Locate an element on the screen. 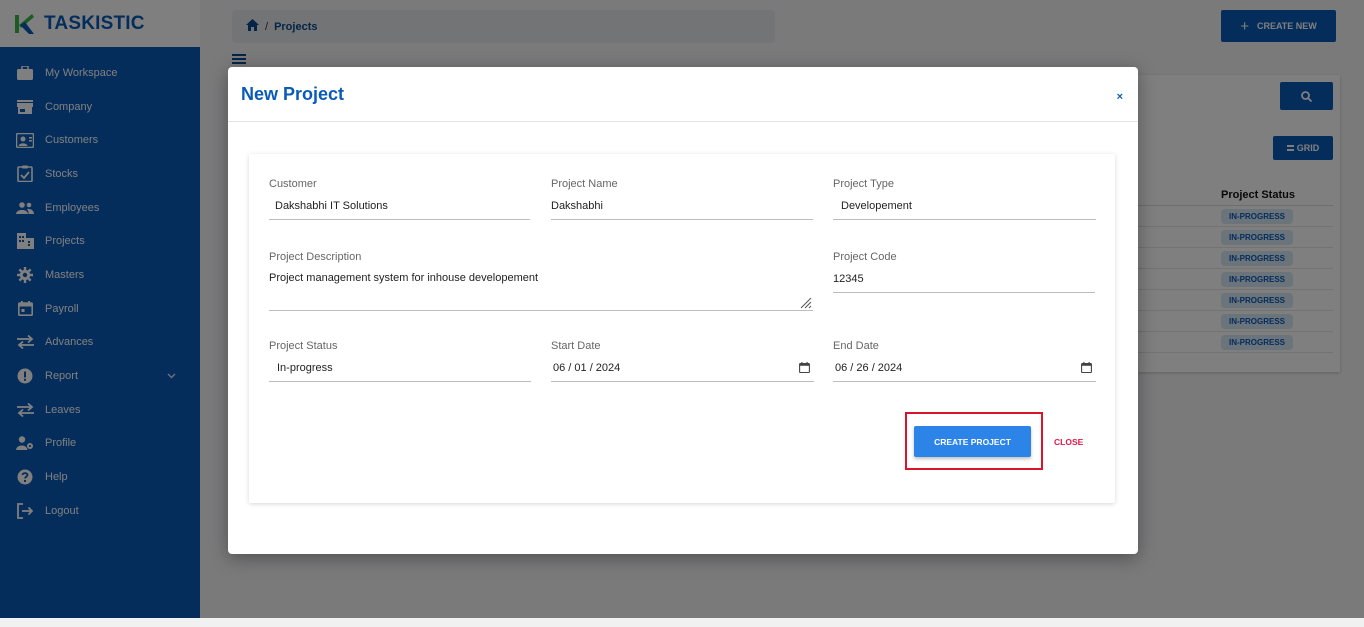 Image resolution: width=1364 pixels, height=627 pixels. customer-select: Dakshabhi IT Solutions is located at coordinates (399, 209).